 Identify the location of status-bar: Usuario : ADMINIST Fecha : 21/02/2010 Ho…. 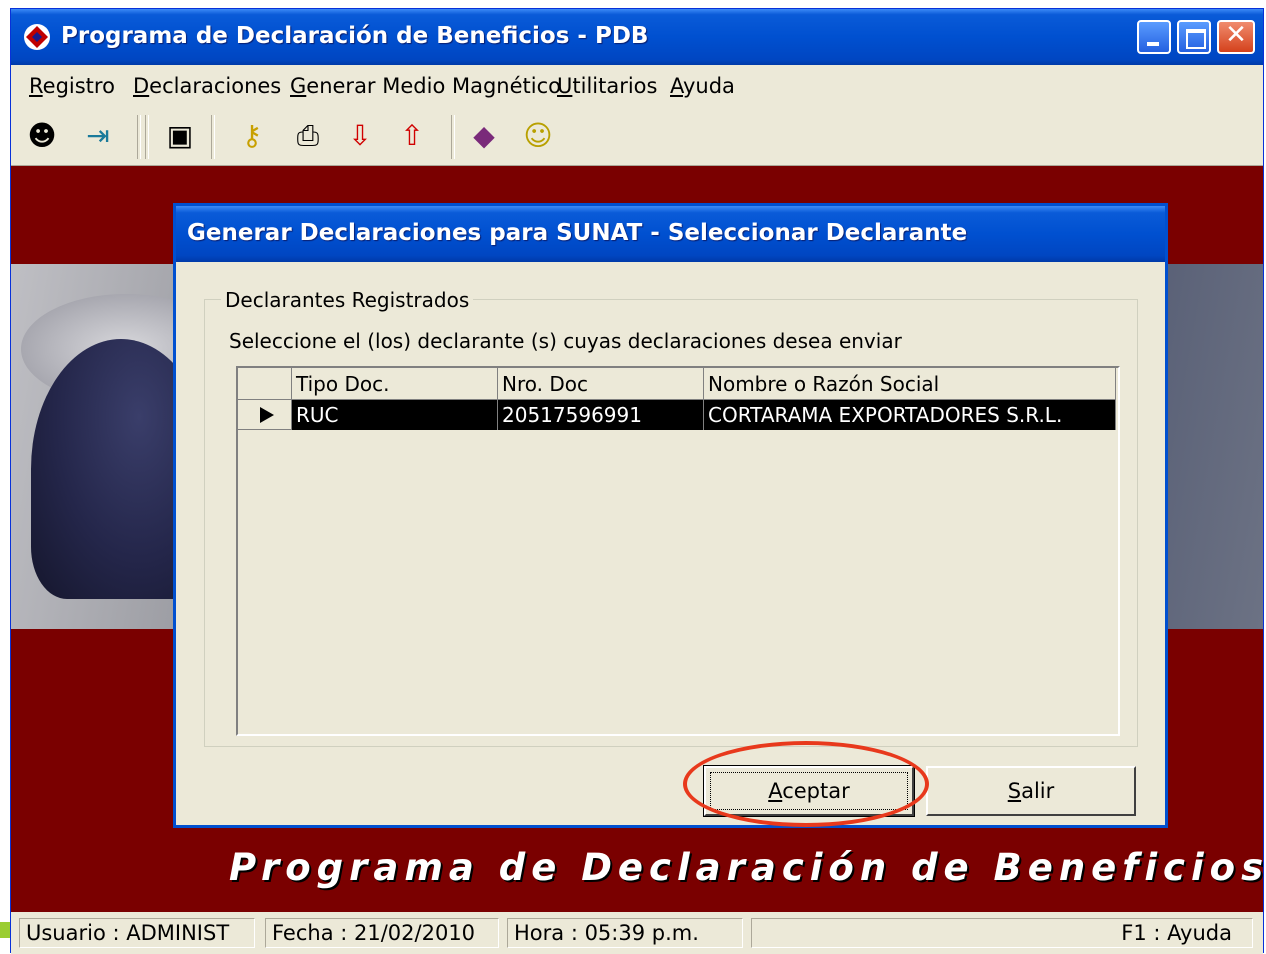
(637, 933).